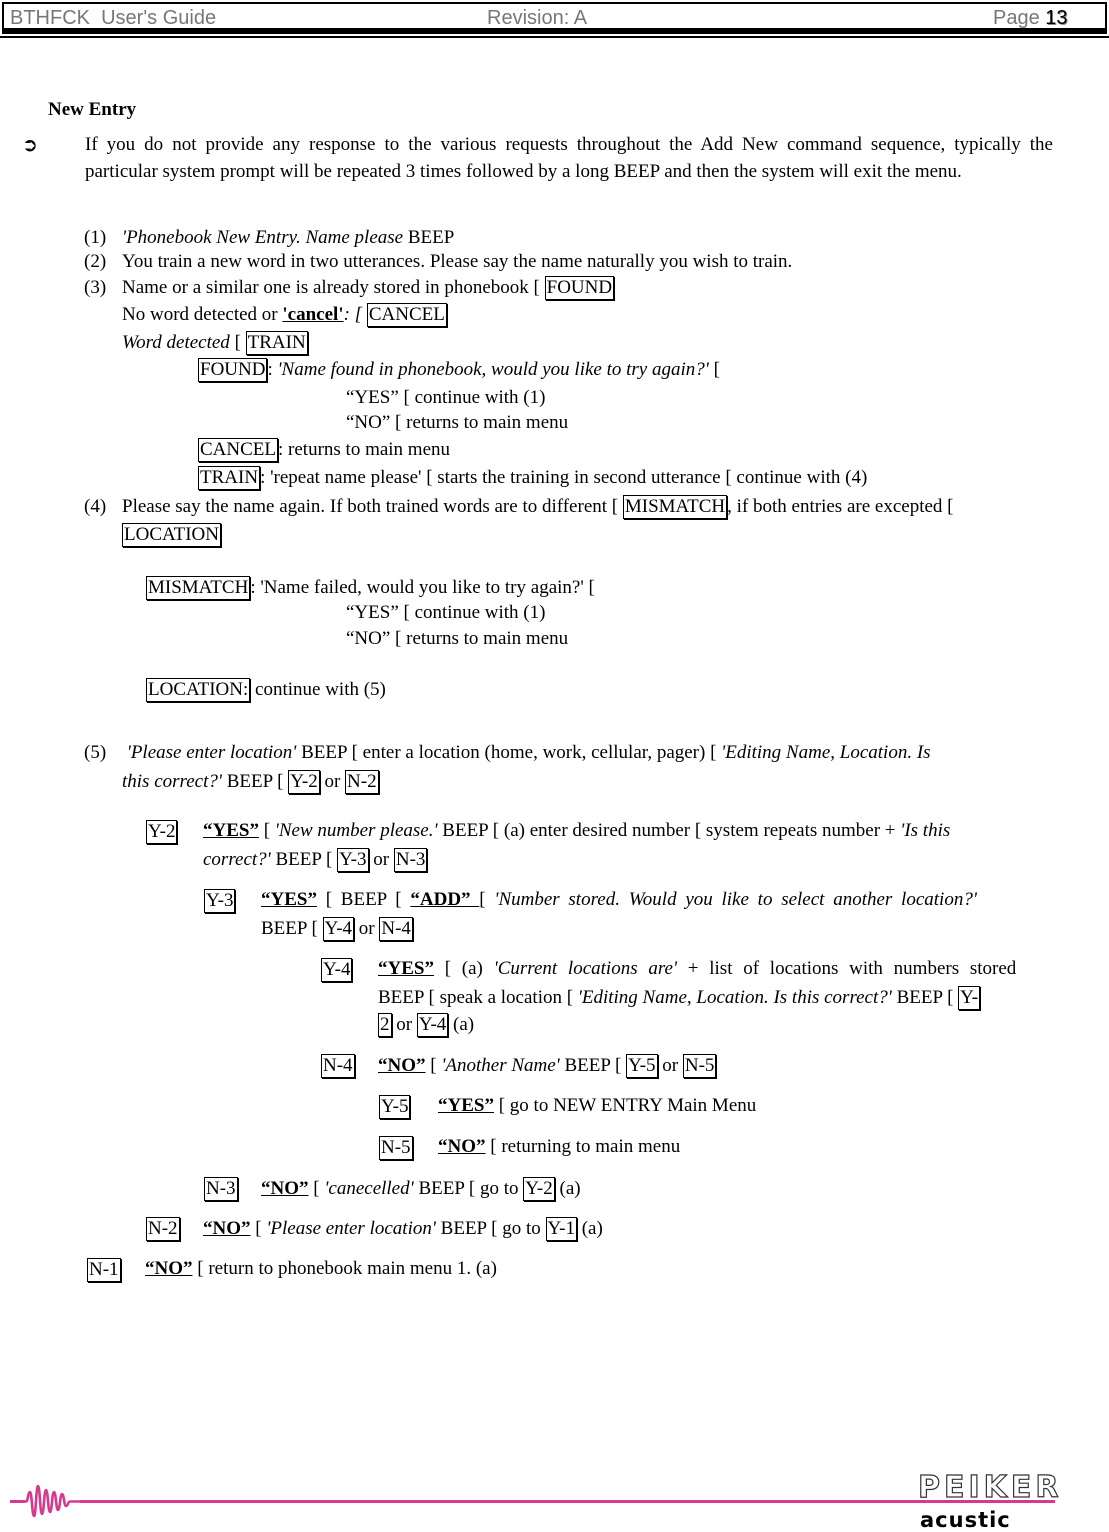  Describe the element at coordinates (463, 968) in the screenshot. I see `step-text: [ (a)` at that location.